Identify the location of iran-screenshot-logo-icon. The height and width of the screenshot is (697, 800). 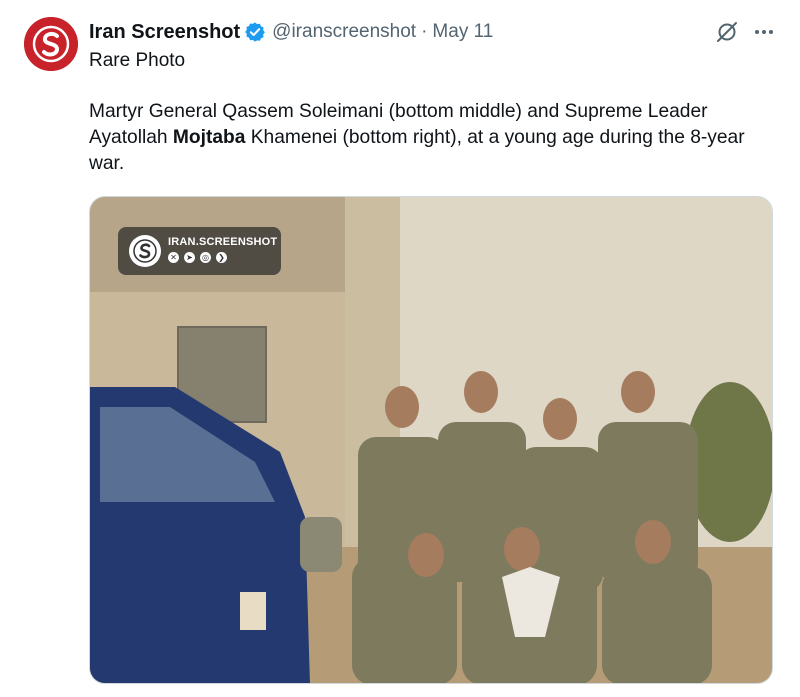
(51, 44).